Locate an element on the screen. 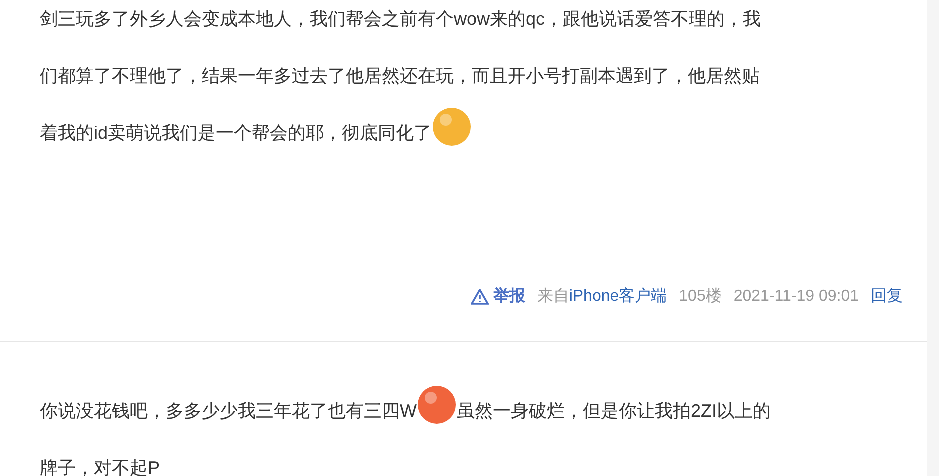 This screenshot has width=939, height=476. post-text: 剑三玩多了外乡人会变成本地人，我们帮会之前有个wow来的qc，跟他说话爱答不理的，我 is located at coordinates (401, 19).